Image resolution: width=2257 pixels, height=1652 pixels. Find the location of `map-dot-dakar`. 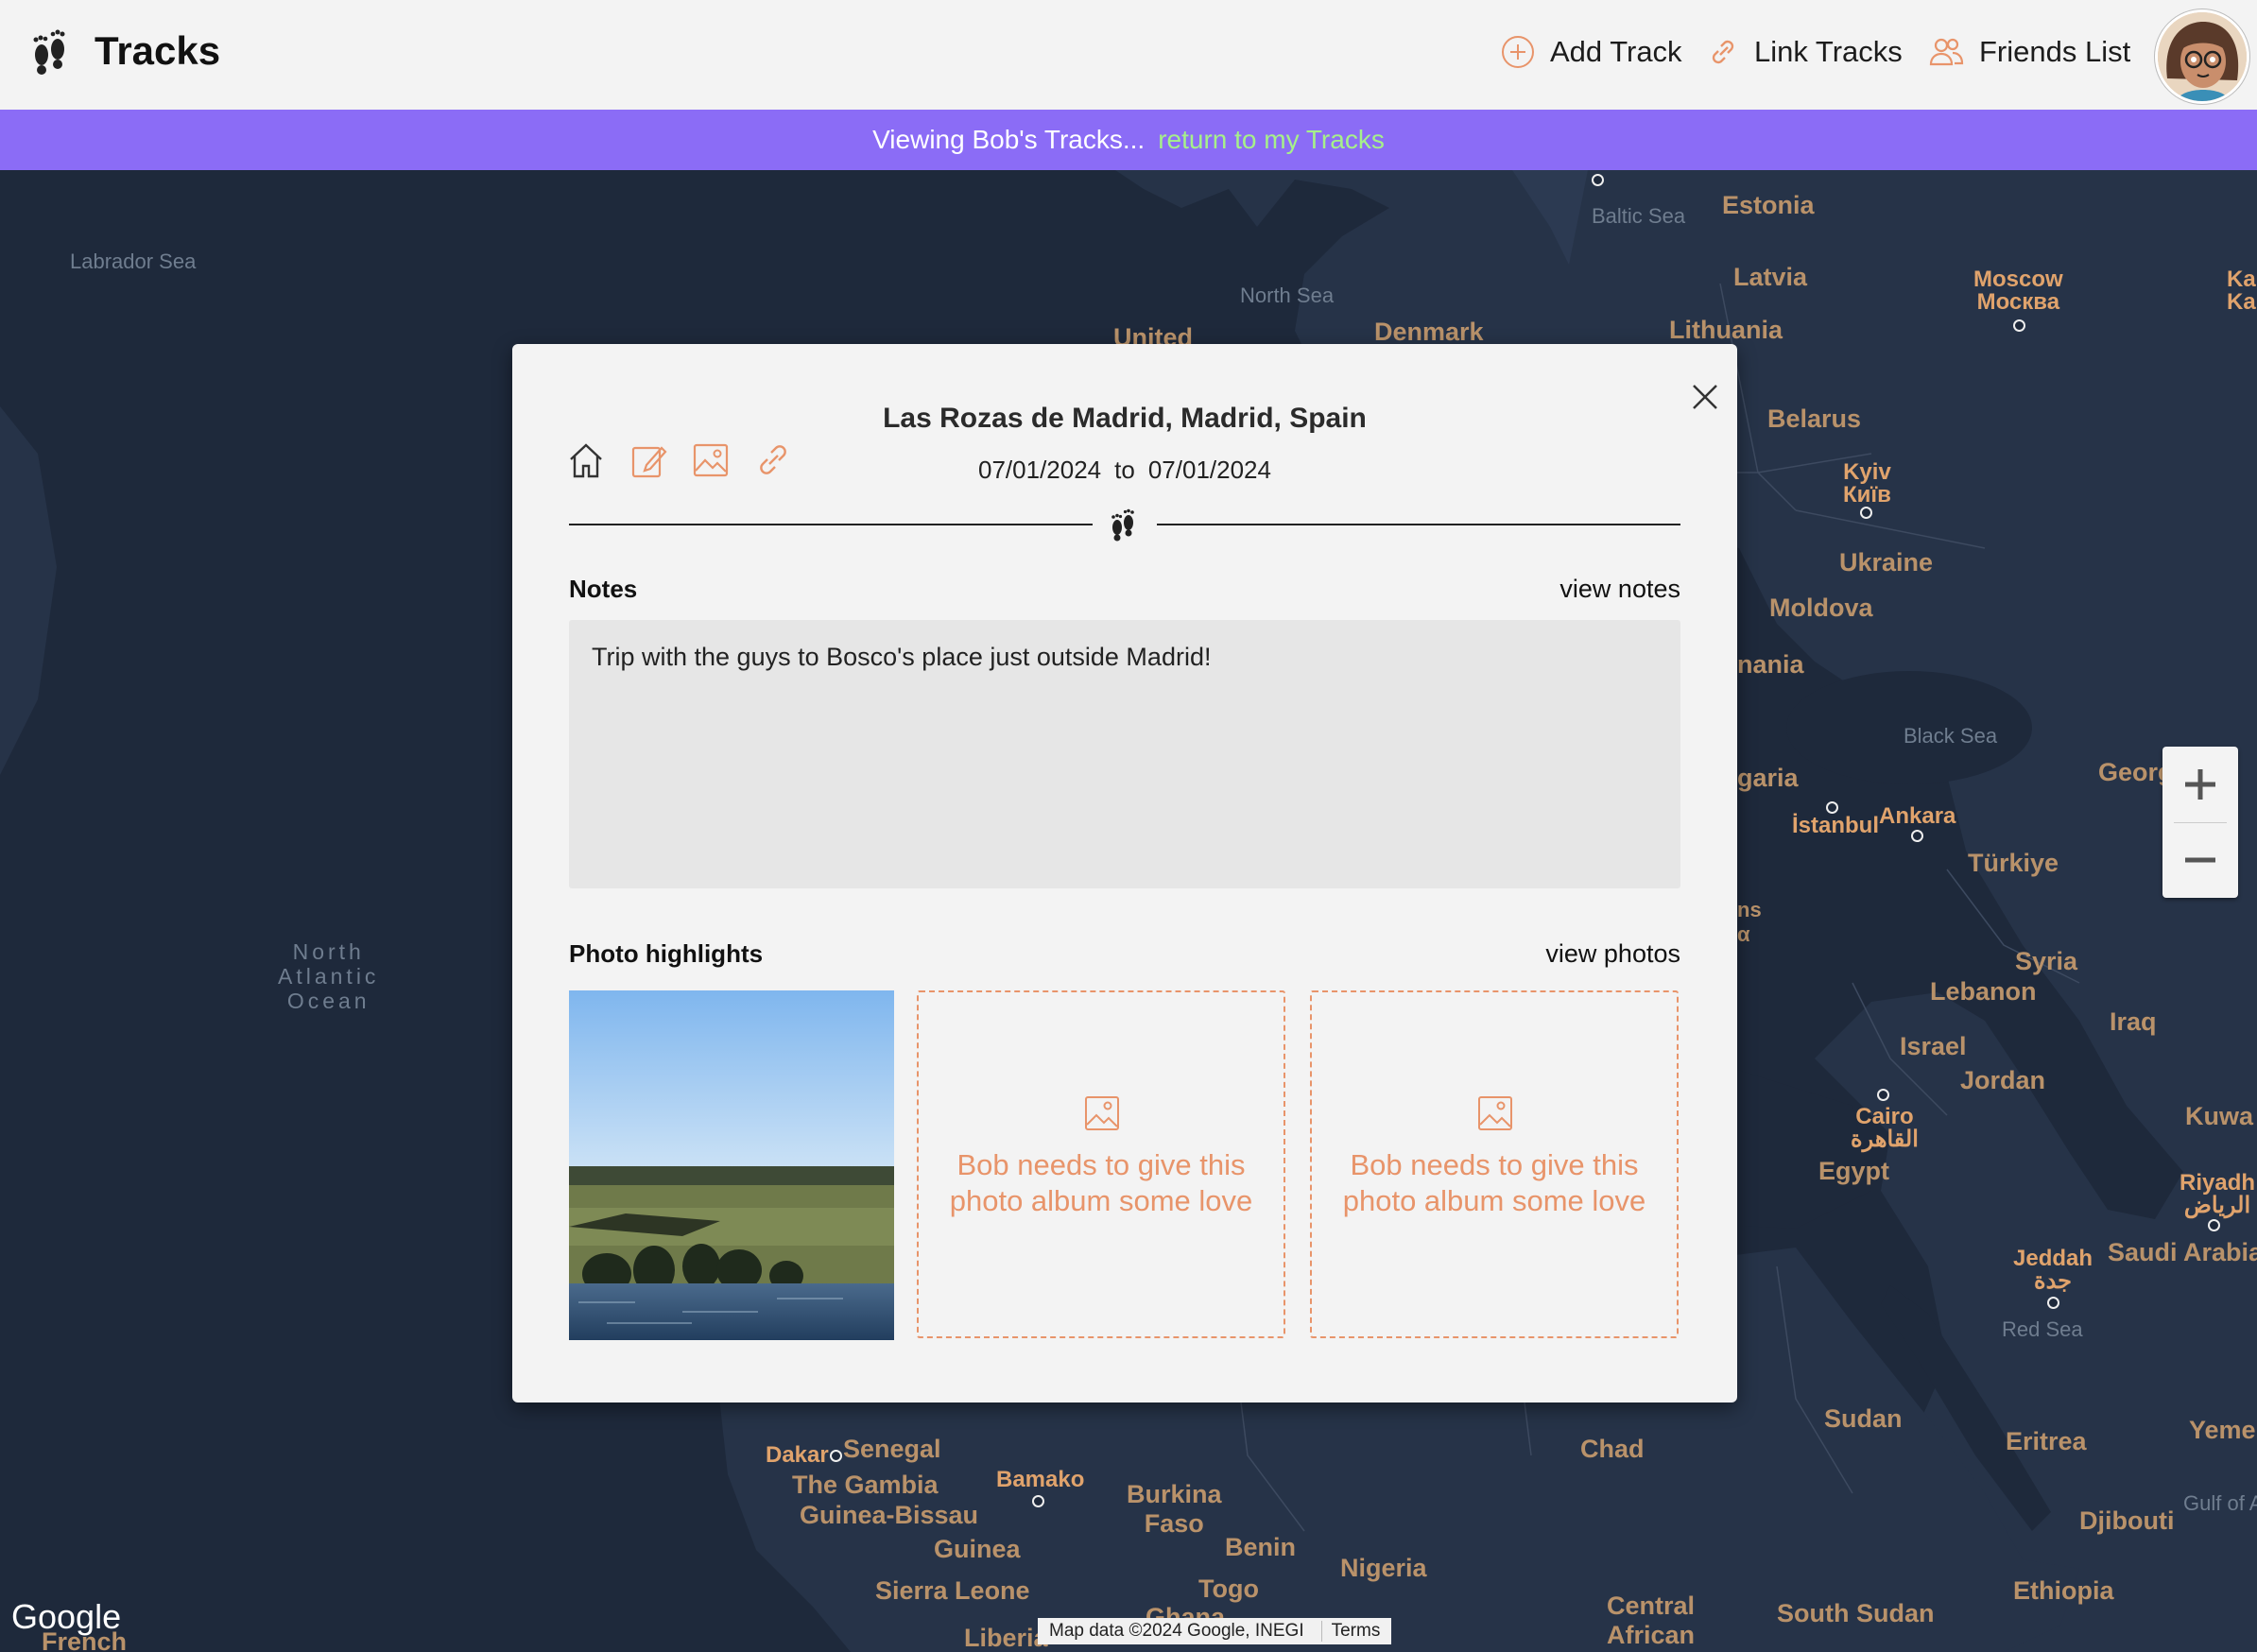

map-dot-dakar is located at coordinates (836, 1456).